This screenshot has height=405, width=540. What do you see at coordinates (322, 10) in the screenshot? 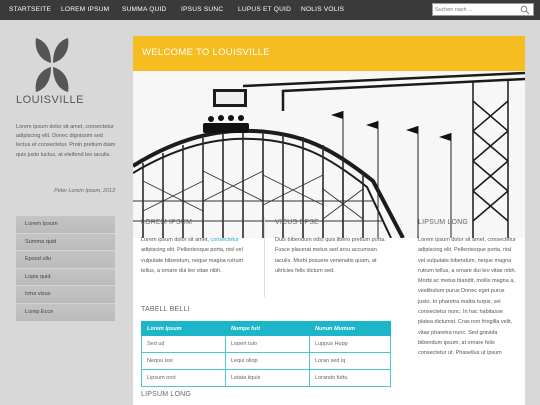
I see `nav-item-nolis-volis: NOLIS VOLIS` at bounding box center [322, 10].